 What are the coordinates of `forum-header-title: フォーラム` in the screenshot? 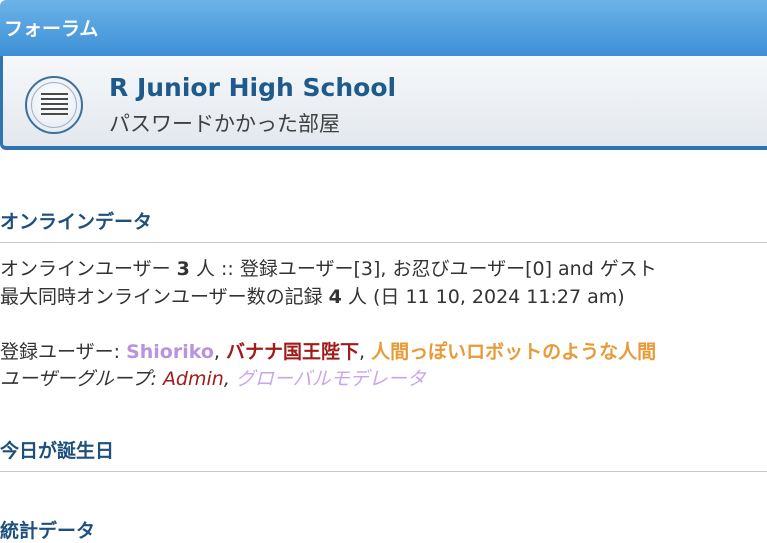 It's located at (51, 29).